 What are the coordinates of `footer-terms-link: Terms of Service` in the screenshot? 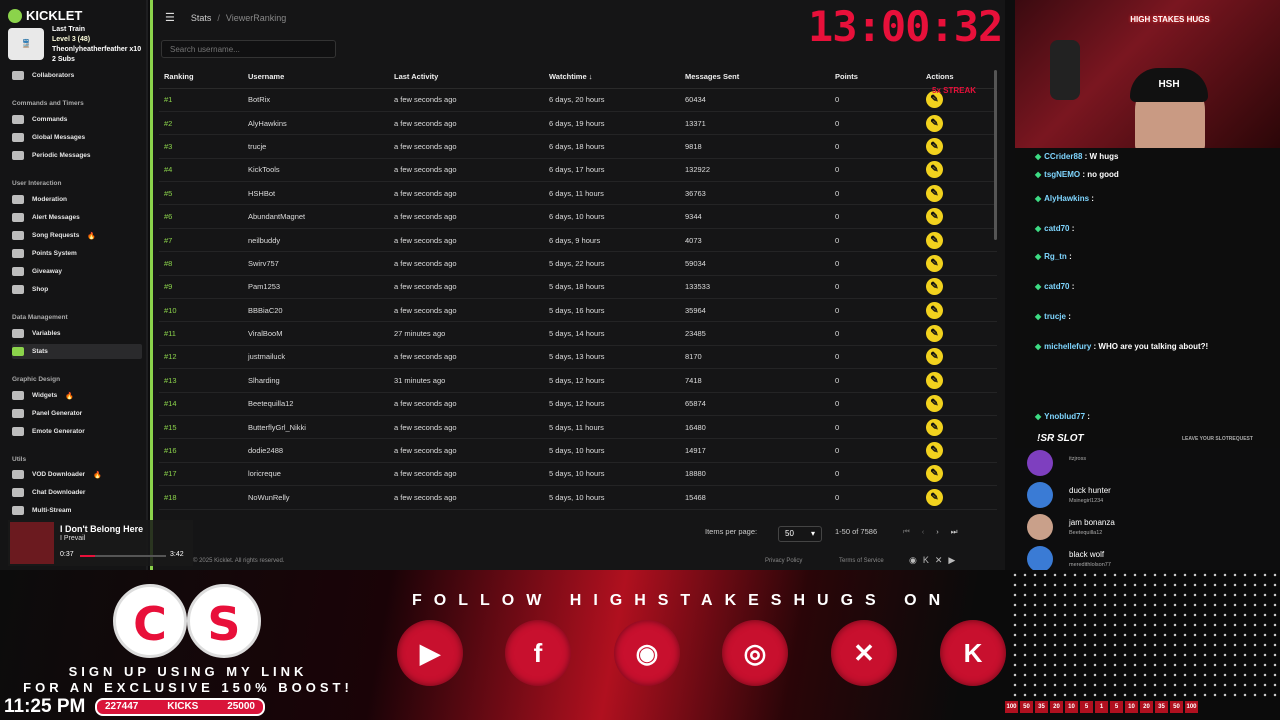 It's located at (861, 561).